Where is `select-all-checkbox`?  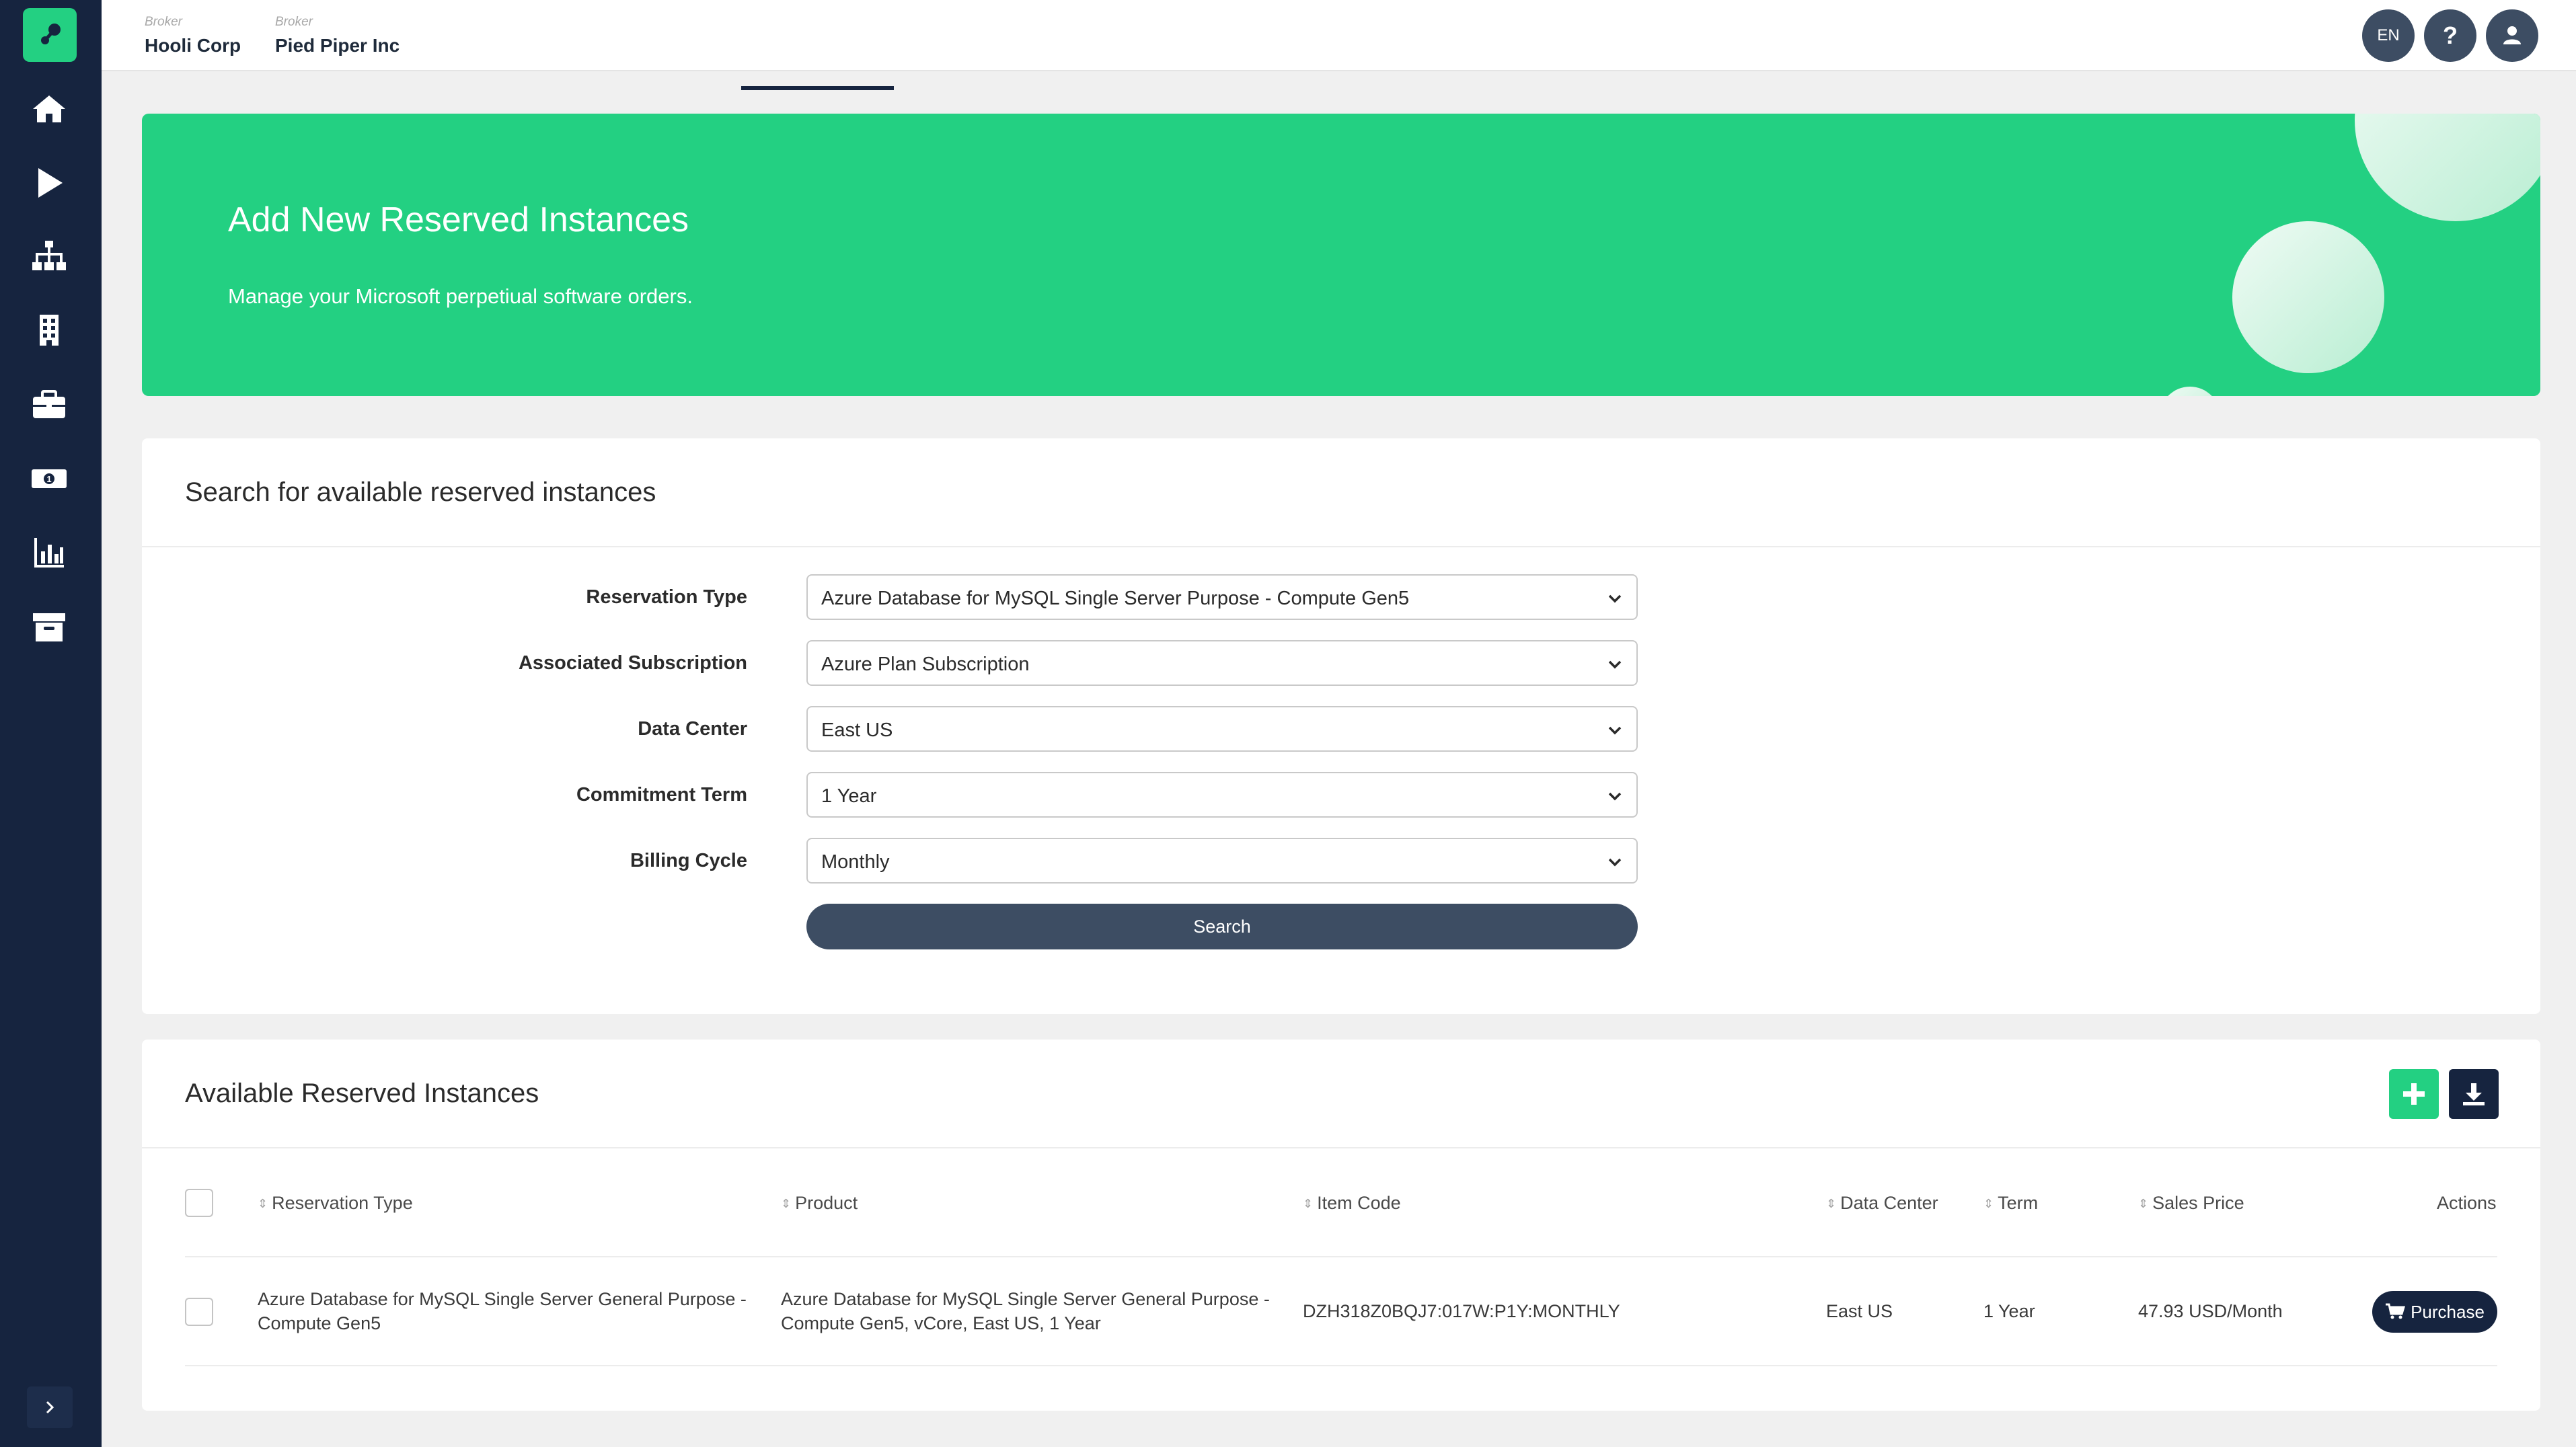
select-all-checkbox is located at coordinates (199, 1203).